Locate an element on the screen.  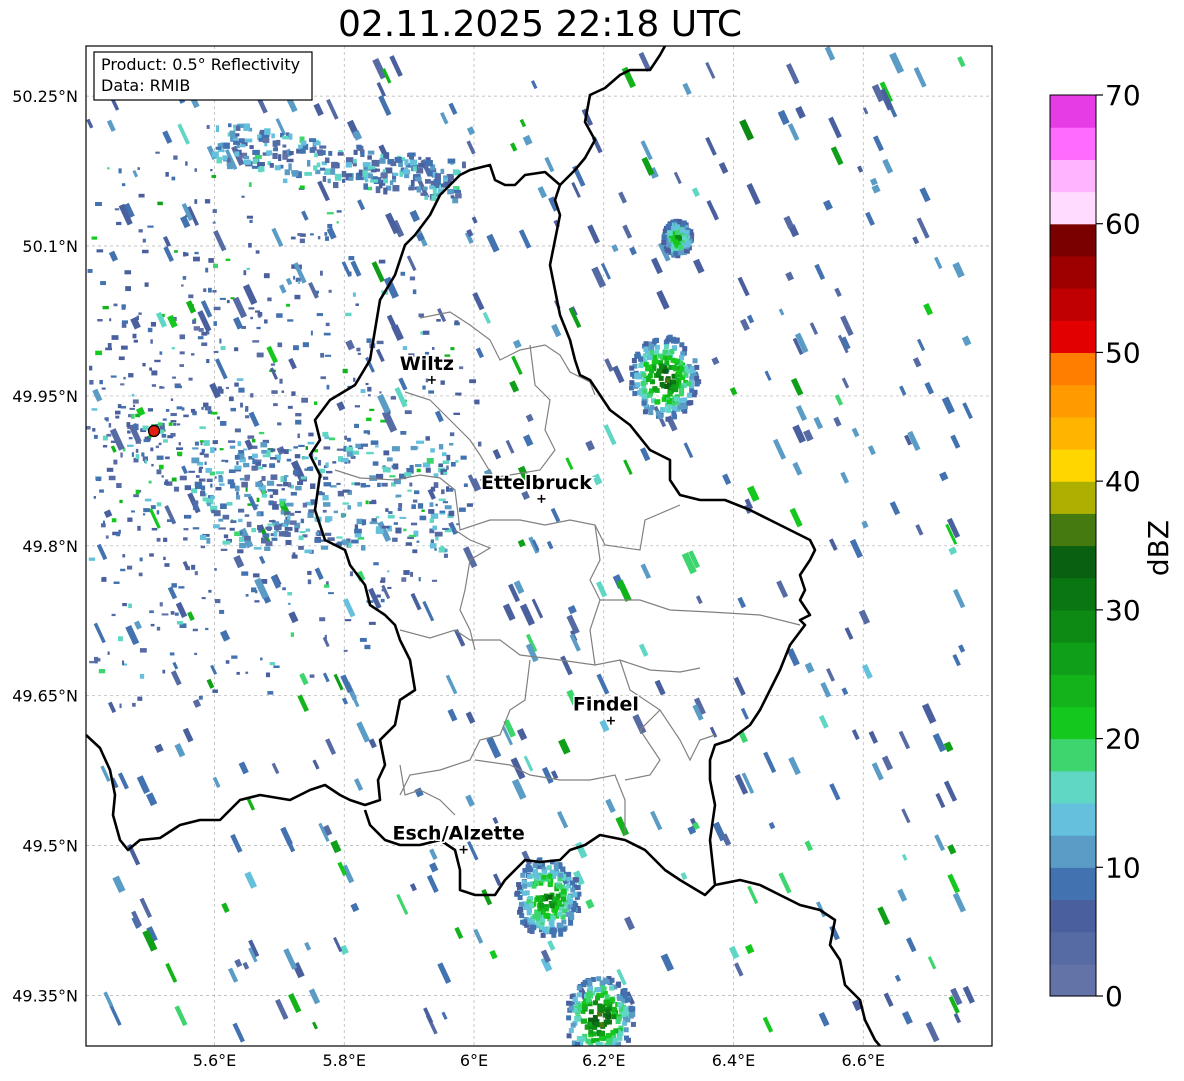
colorbar-tick-label: 20 is located at coordinates (1123, 739).